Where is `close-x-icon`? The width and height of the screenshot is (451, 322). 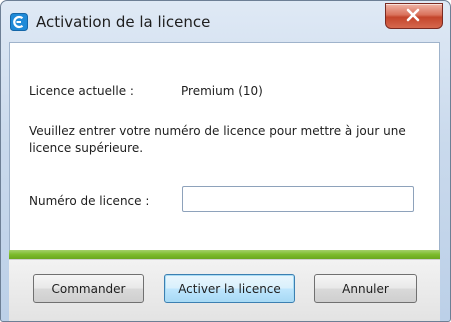
close-x-icon is located at coordinates (413, 15).